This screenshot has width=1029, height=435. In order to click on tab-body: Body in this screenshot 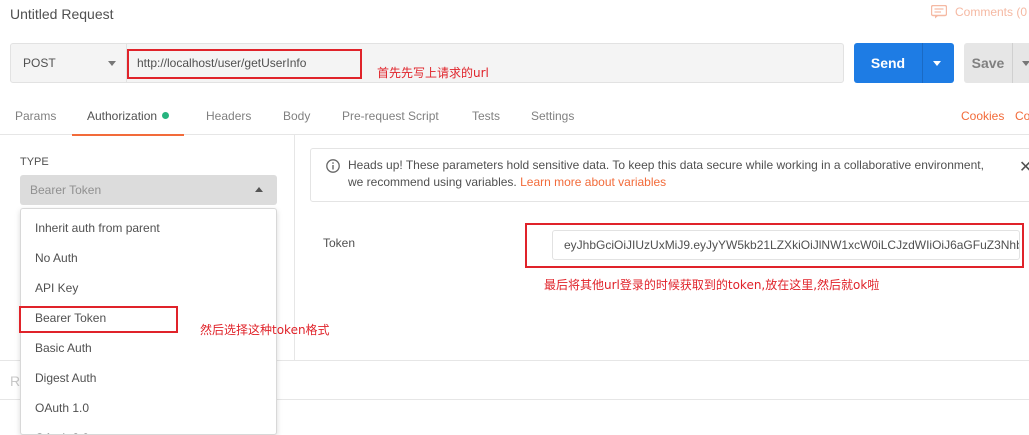, I will do `click(296, 116)`.